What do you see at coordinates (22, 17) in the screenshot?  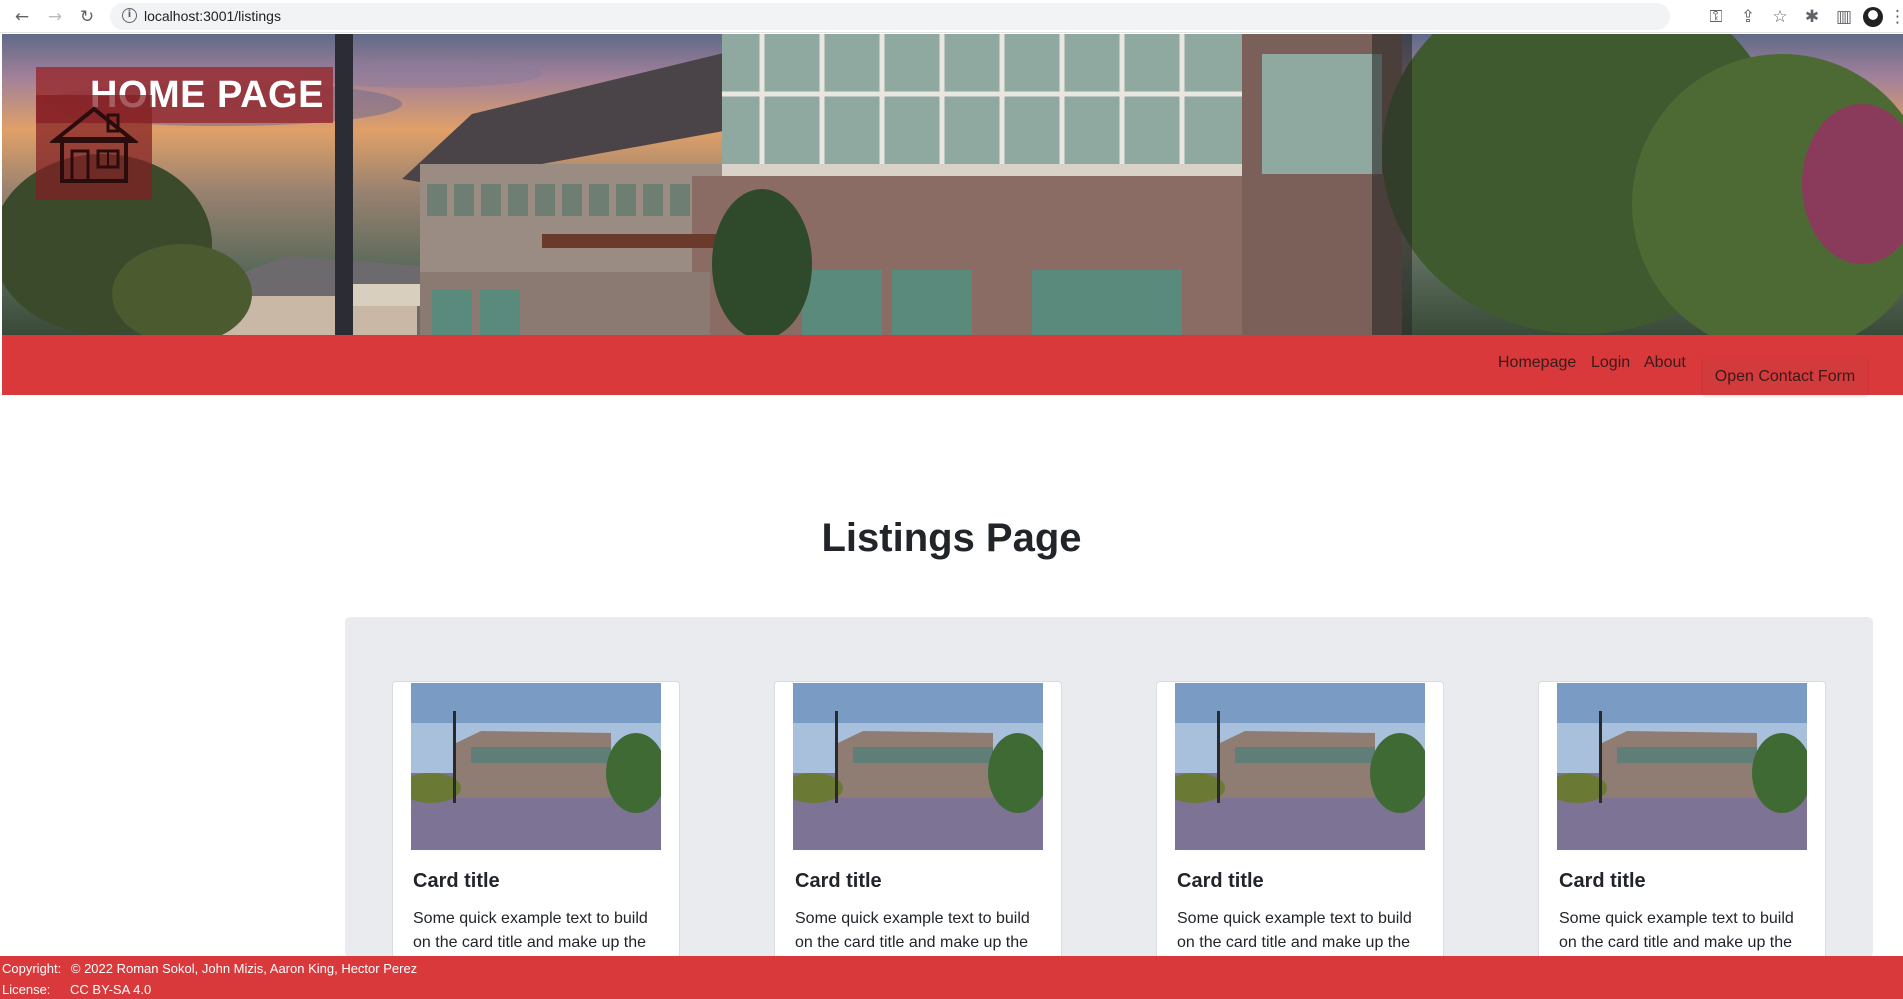 I see `back-arrow-icon: ←` at bounding box center [22, 17].